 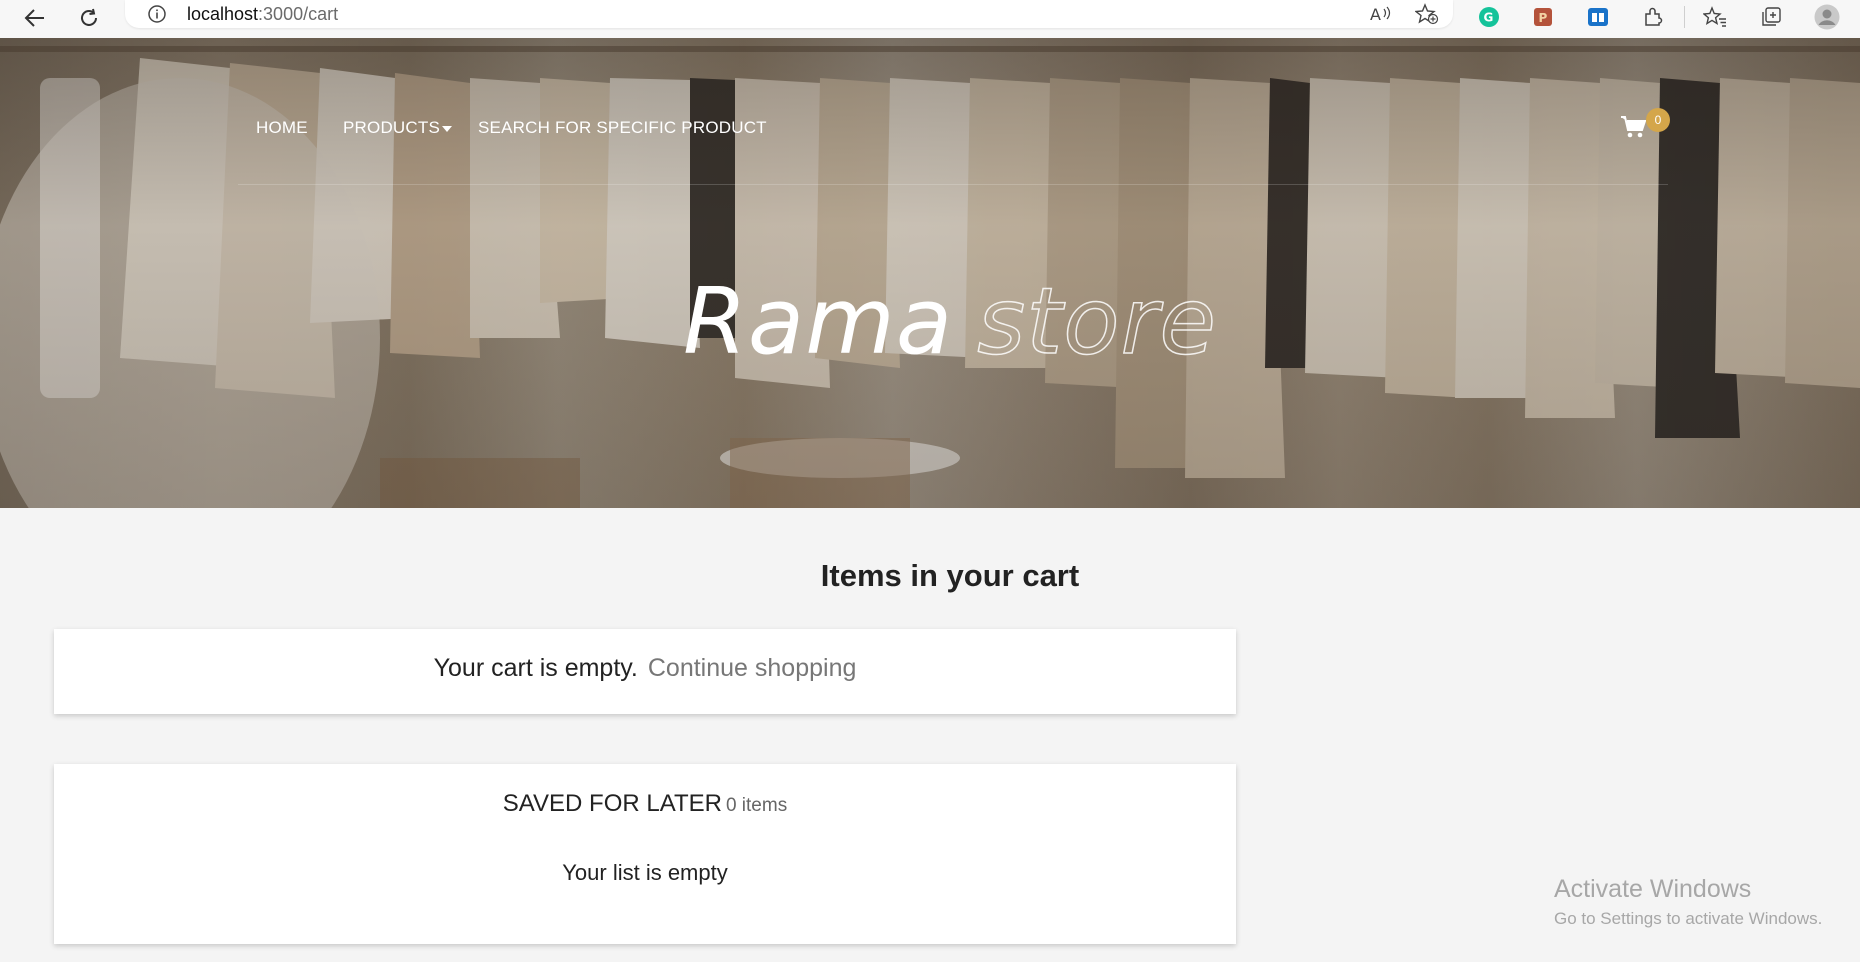 I want to click on saved-count: 0 items, so click(x=756, y=805).